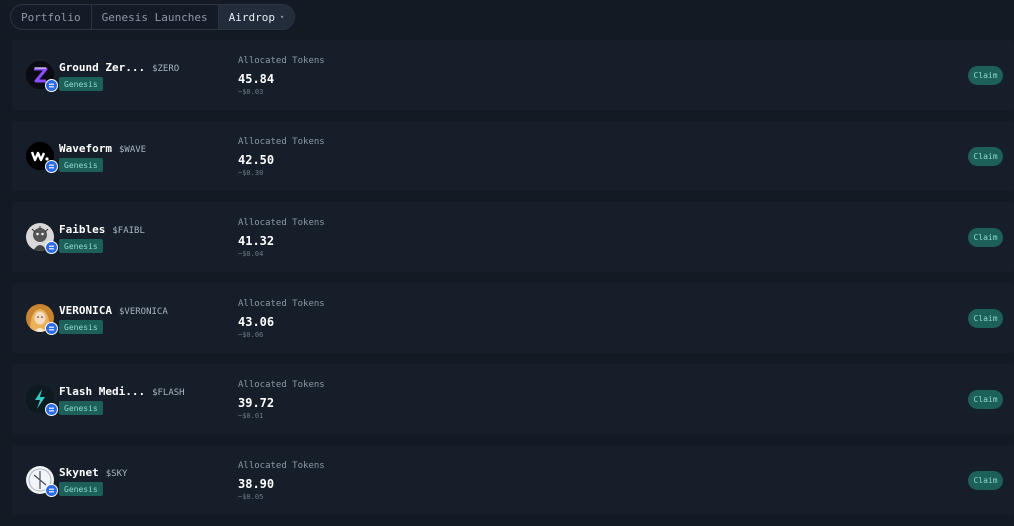  What do you see at coordinates (256, 322) in the screenshot?
I see `allocated-amount: 43.06` at bounding box center [256, 322].